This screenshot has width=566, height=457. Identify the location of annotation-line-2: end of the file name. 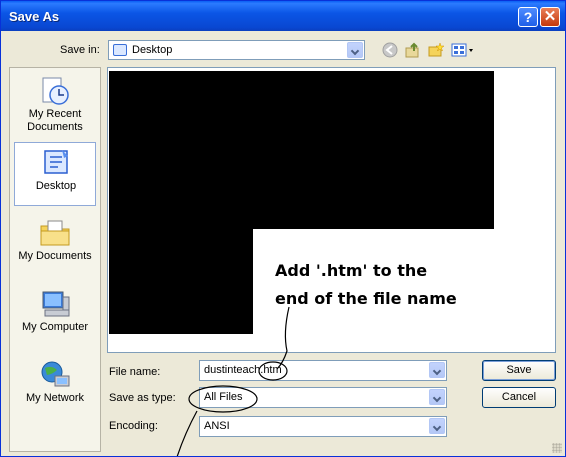
(366, 298).